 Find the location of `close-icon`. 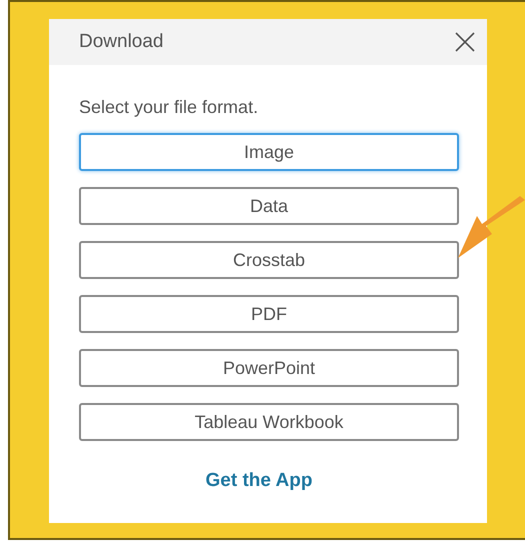

close-icon is located at coordinates (465, 42).